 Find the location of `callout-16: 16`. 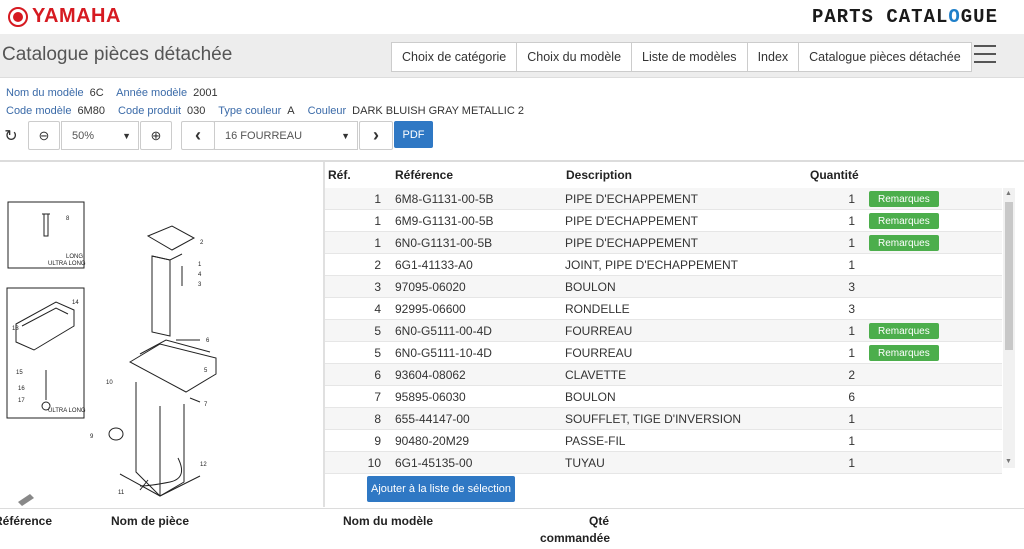

callout-16: 16 is located at coordinates (21, 389).